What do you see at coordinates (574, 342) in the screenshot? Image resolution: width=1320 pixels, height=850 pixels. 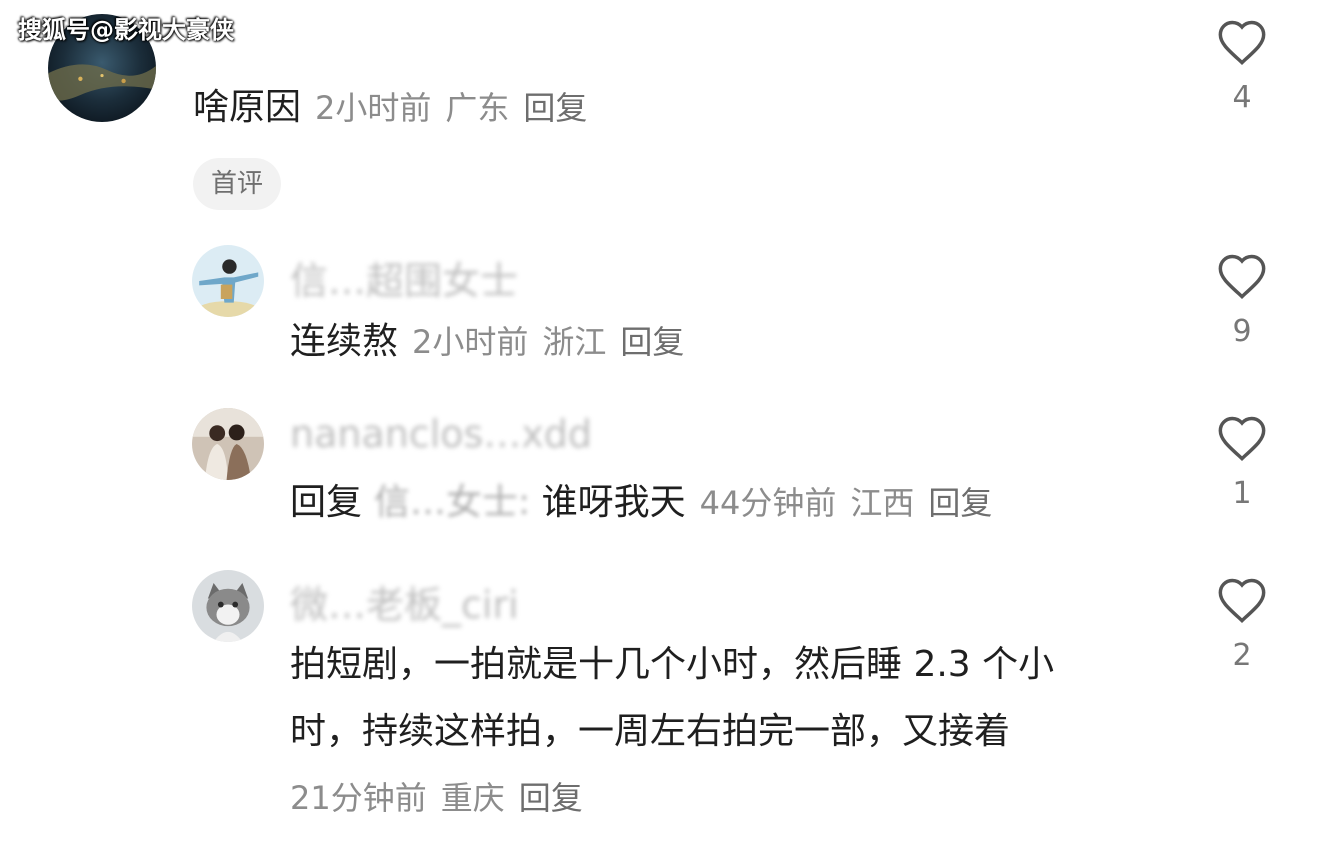 I see `comment-location: 浙江` at bounding box center [574, 342].